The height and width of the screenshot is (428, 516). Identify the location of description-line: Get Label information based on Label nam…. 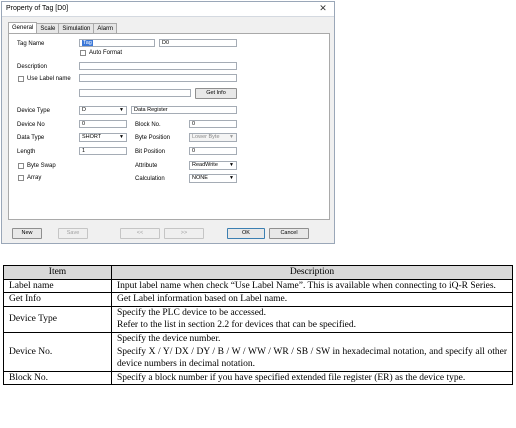
(202, 299).